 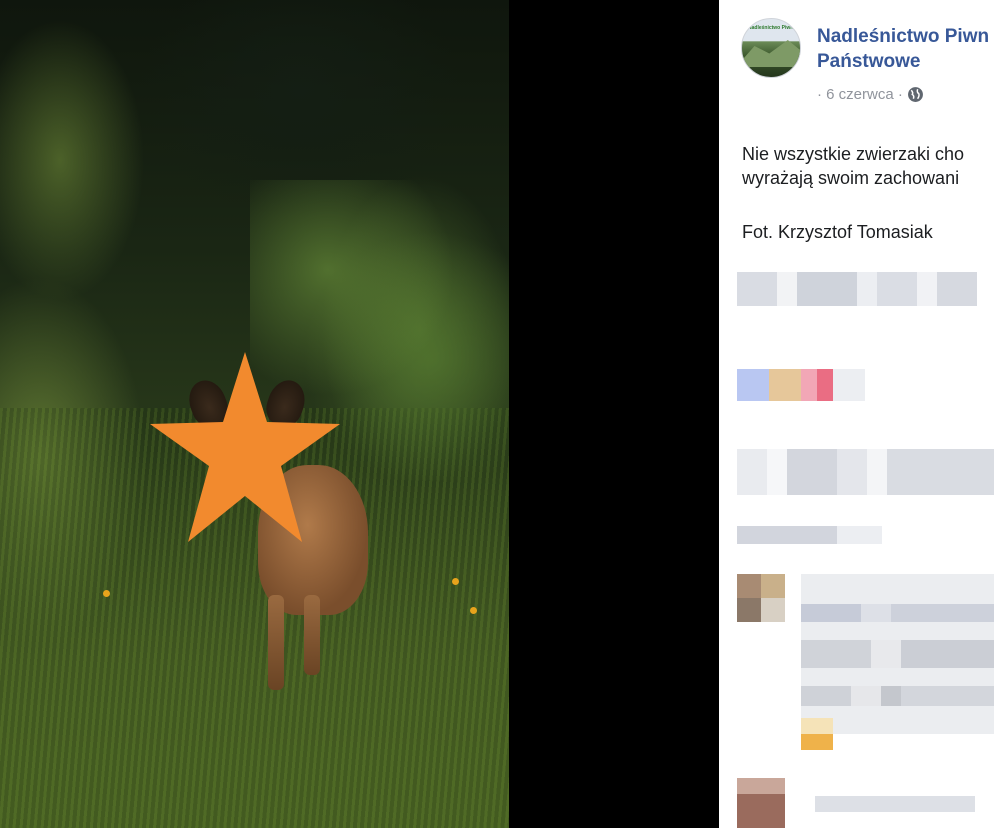 I want to click on post-text-line: wyrażają swoim zachowani, so click(x=851, y=178).